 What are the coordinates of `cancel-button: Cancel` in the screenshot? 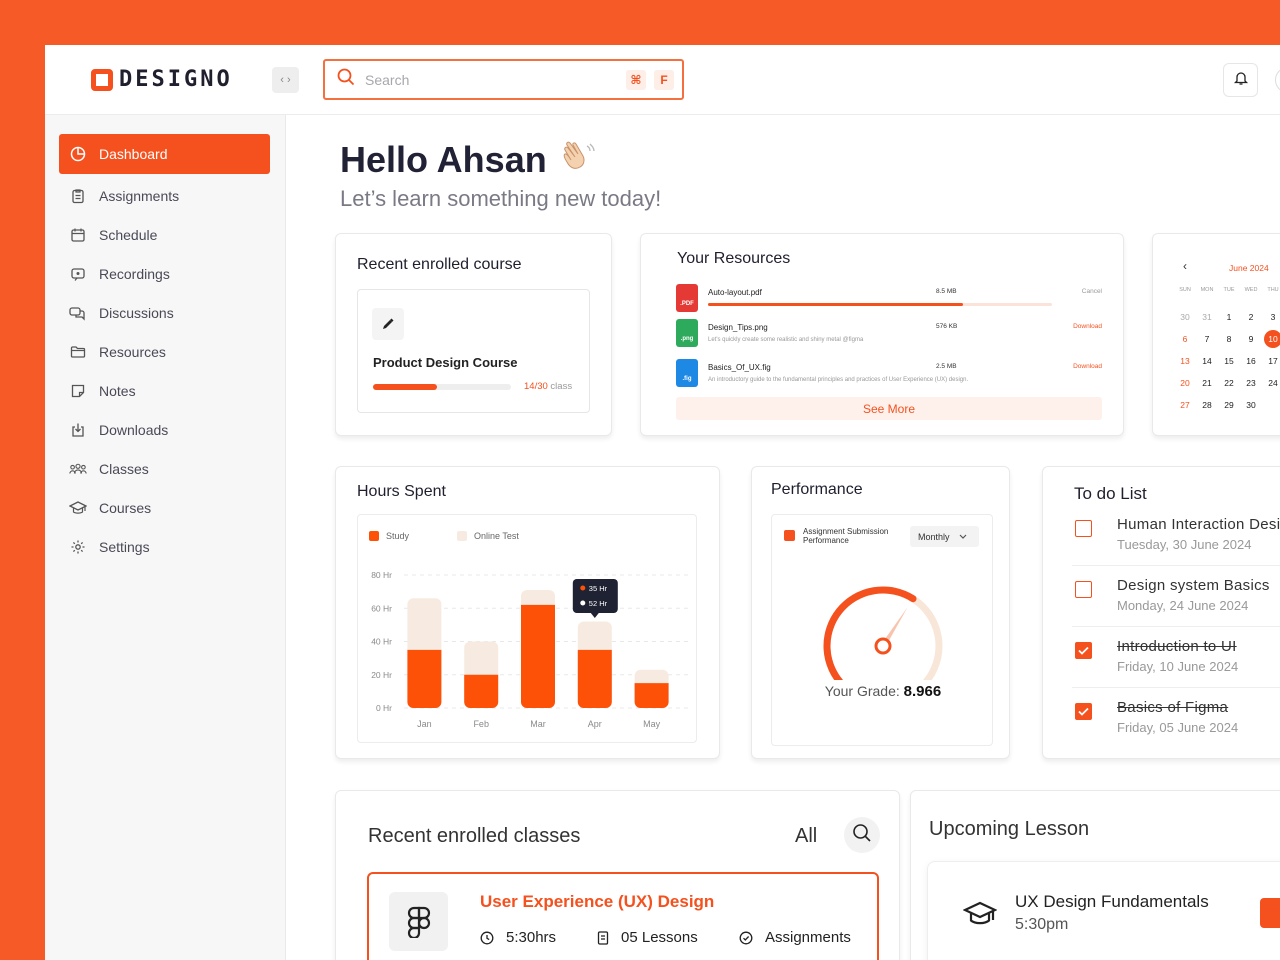 It's located at (1092, 291).